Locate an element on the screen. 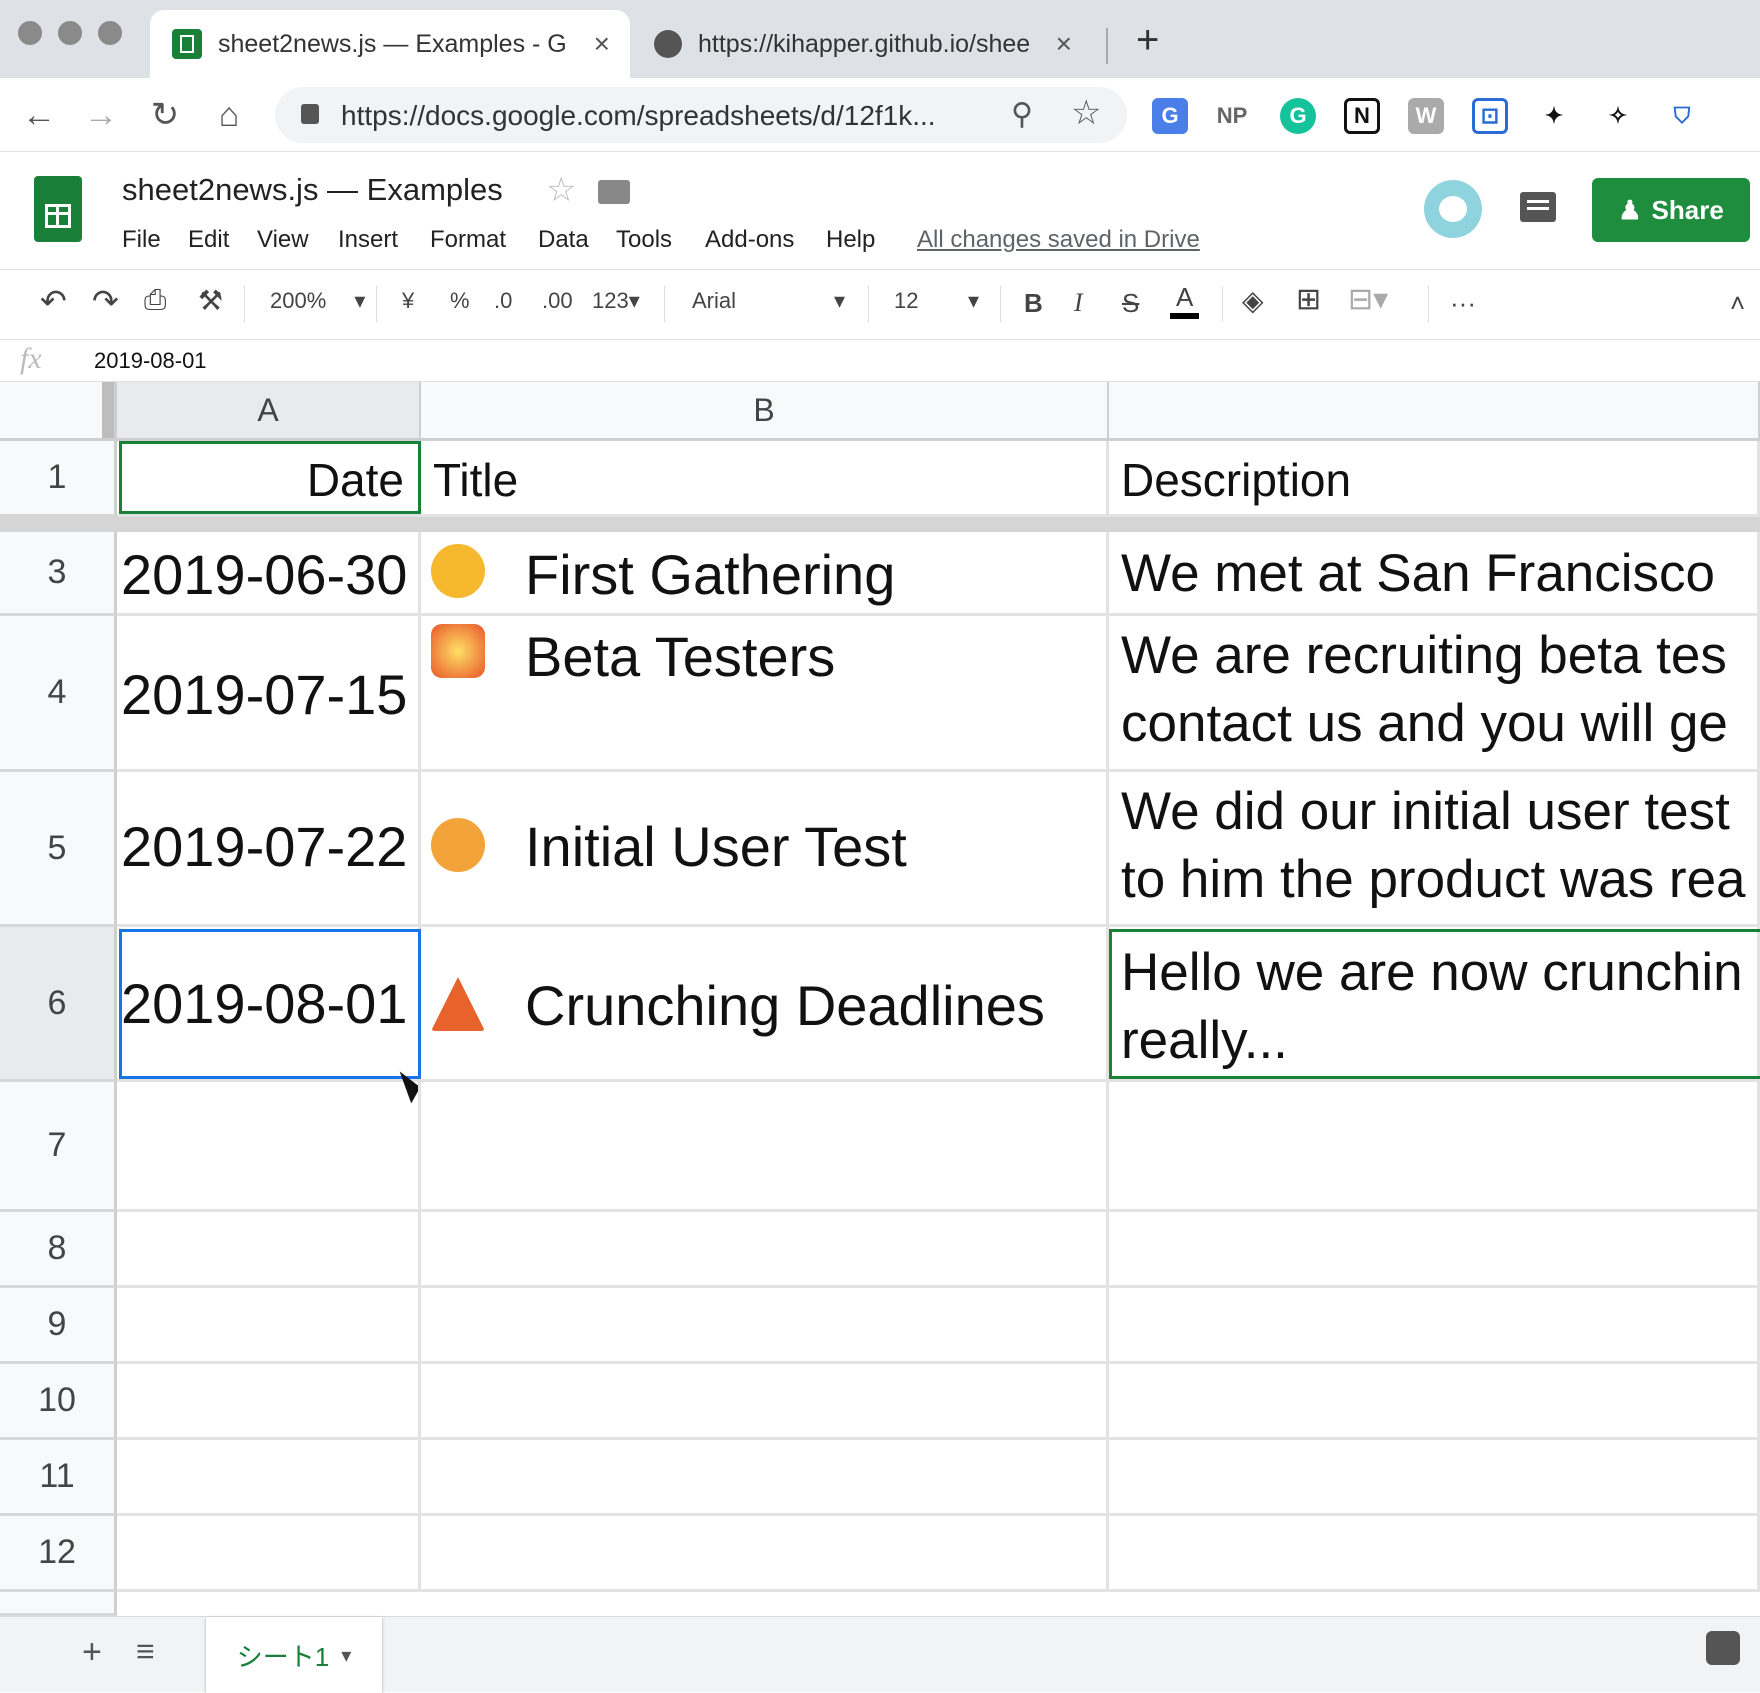  row-header-10: 10 is located at coordinates (58, 1402).